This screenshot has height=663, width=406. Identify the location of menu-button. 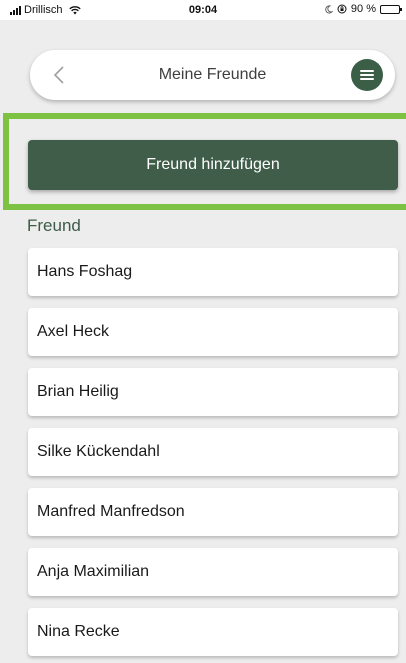
(367, 75).